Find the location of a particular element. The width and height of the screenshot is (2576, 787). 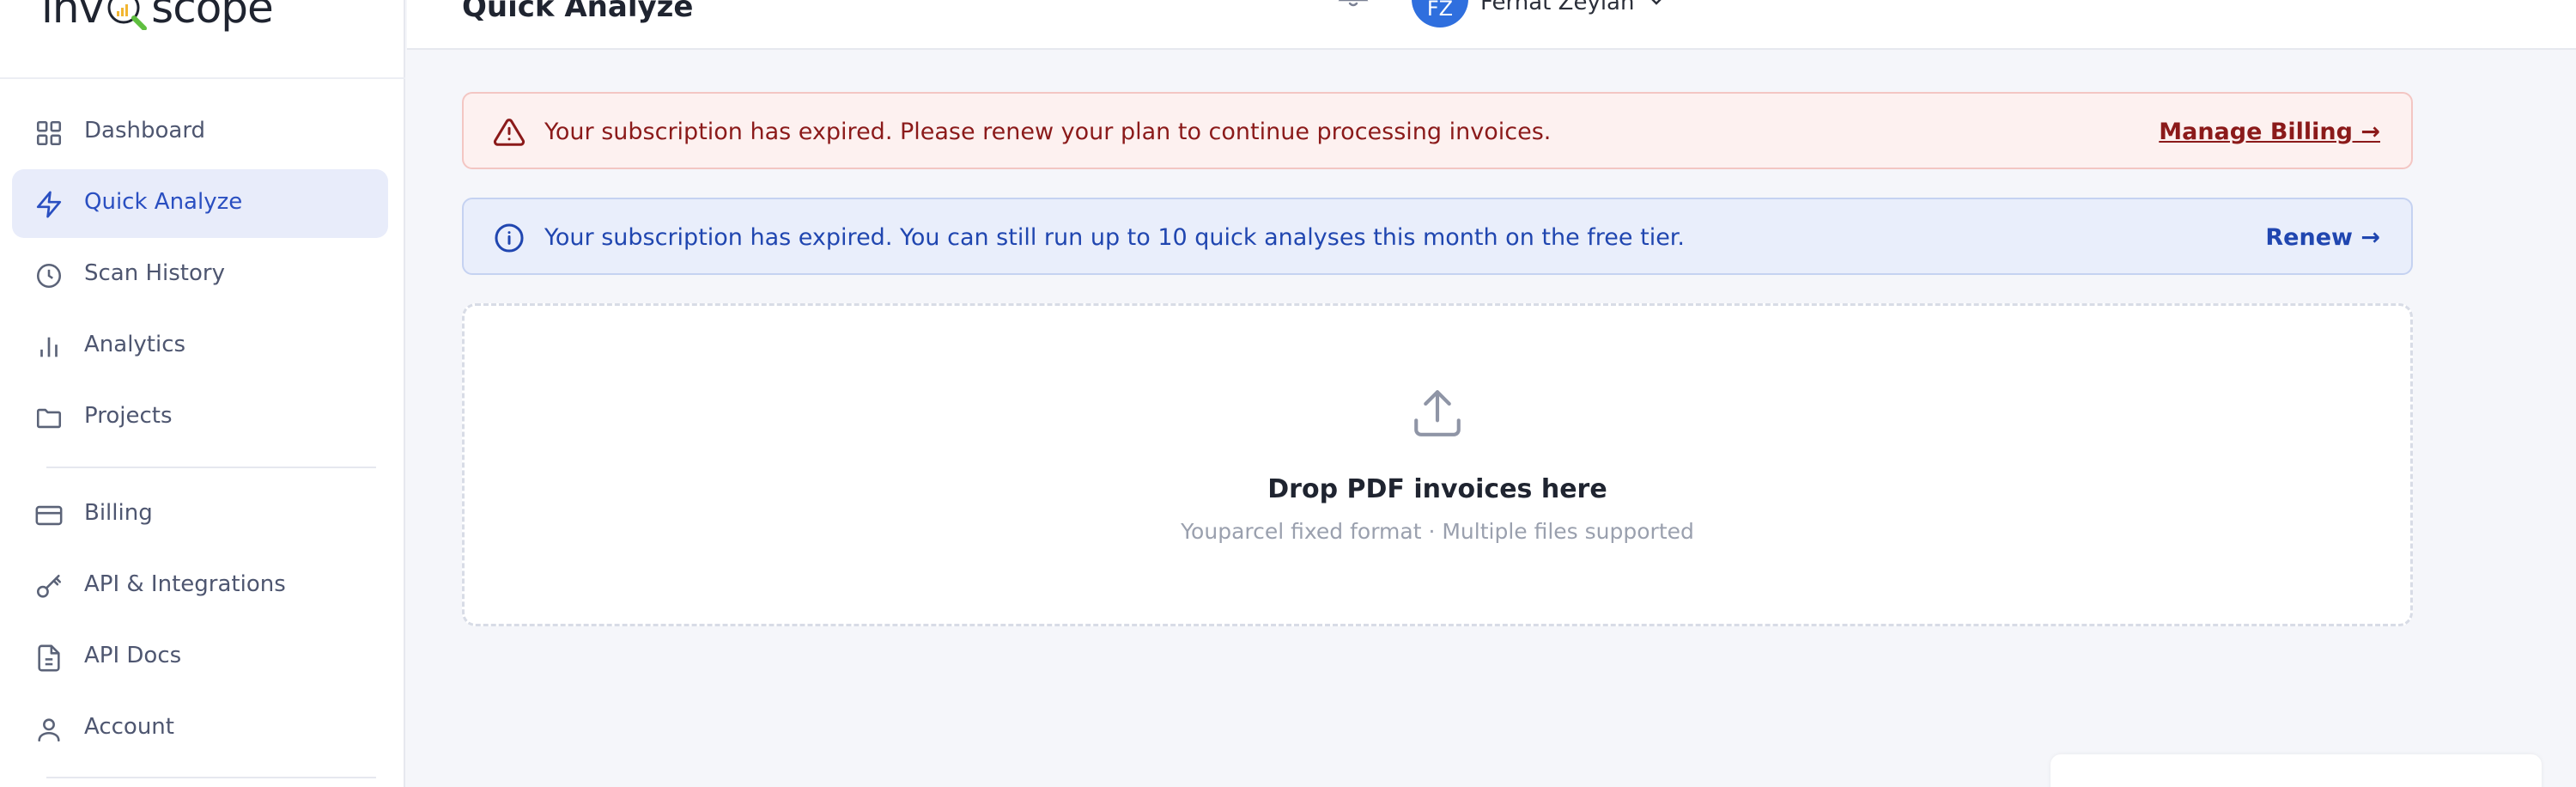

clock-icon is located at coordinates (49, 276).